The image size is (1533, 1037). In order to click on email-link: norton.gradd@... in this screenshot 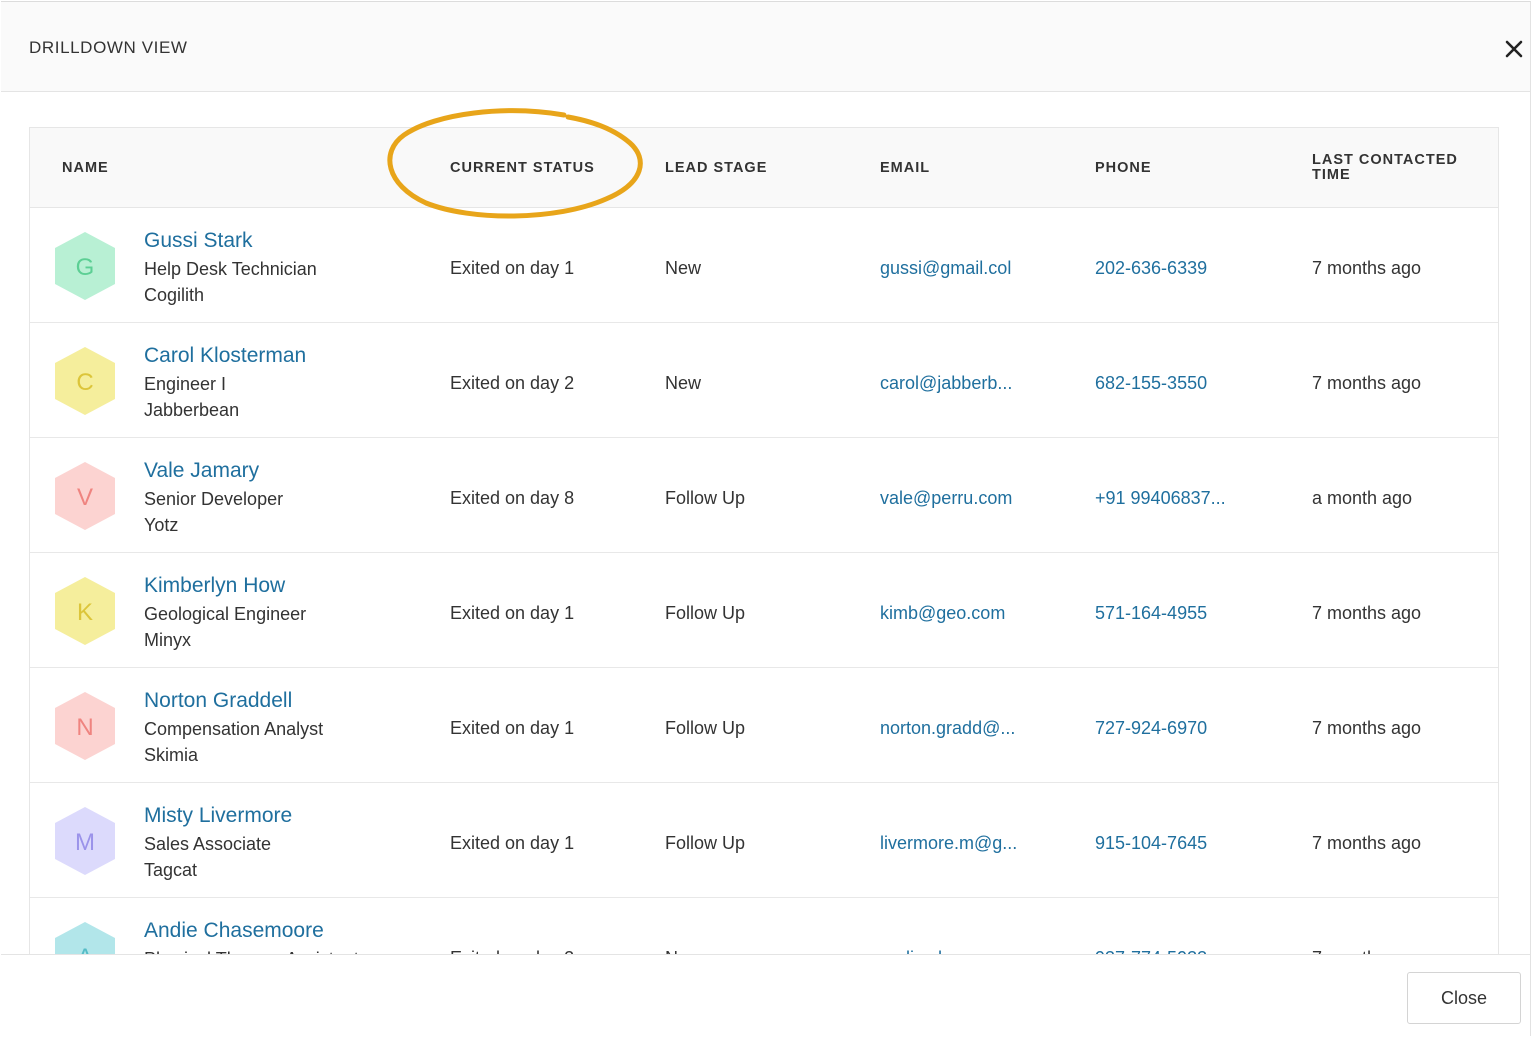, I will do `click(947, 728)`.